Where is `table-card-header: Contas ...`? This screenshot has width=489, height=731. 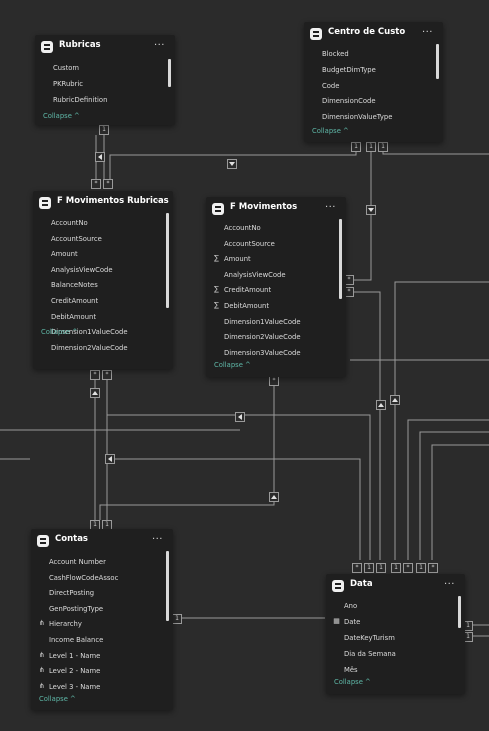
table-card-header: Contas ... is located at coordinates (102, 541).